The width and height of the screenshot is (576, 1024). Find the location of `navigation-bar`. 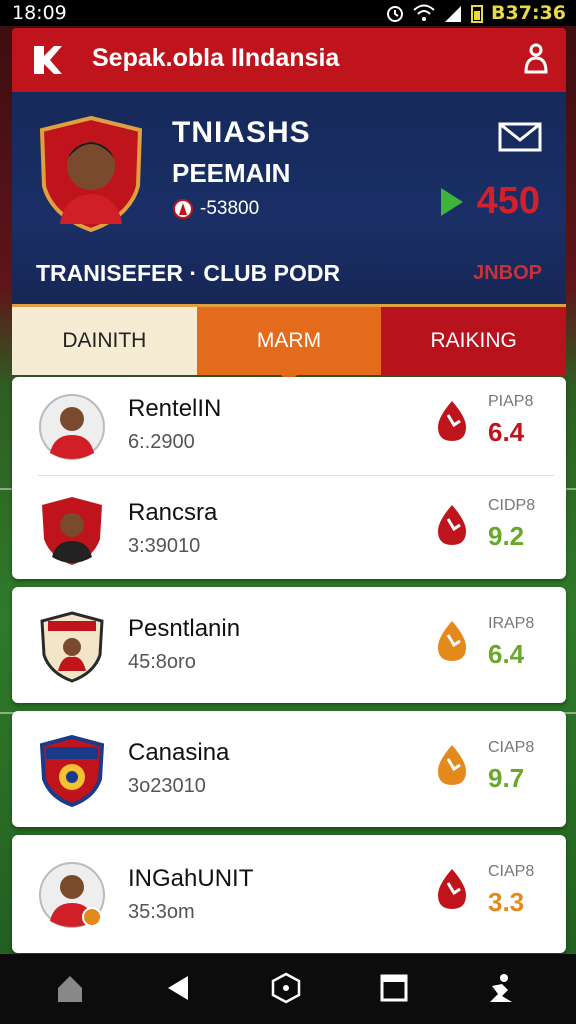

navigation-bar is located at coordinates (288, 989).